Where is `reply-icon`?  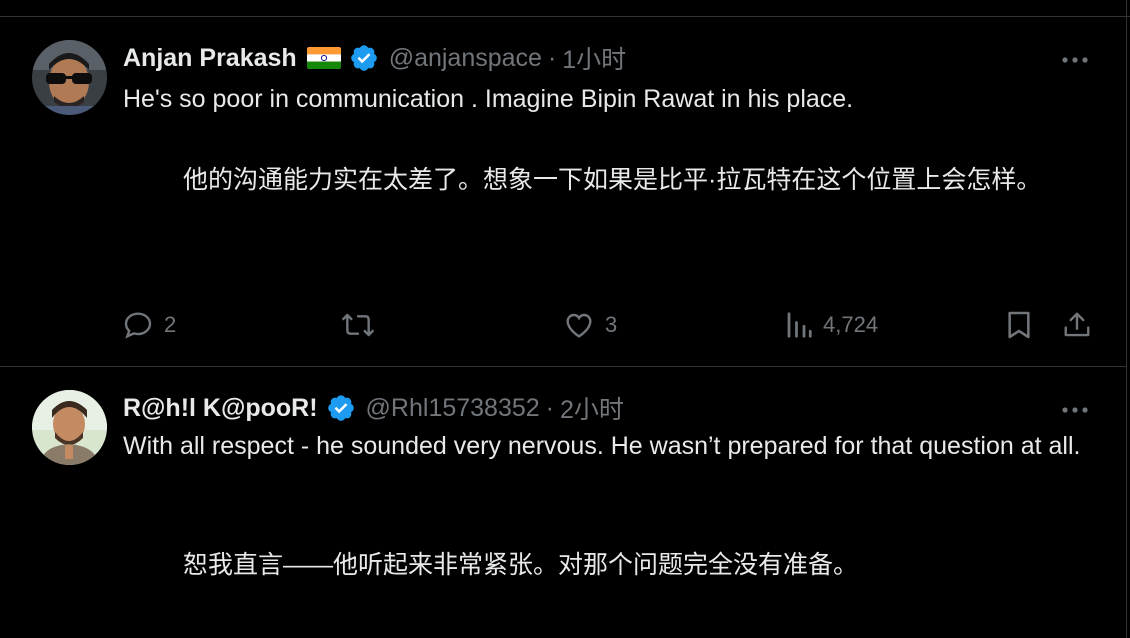 reply-icon is located at coordinates (138, 325).